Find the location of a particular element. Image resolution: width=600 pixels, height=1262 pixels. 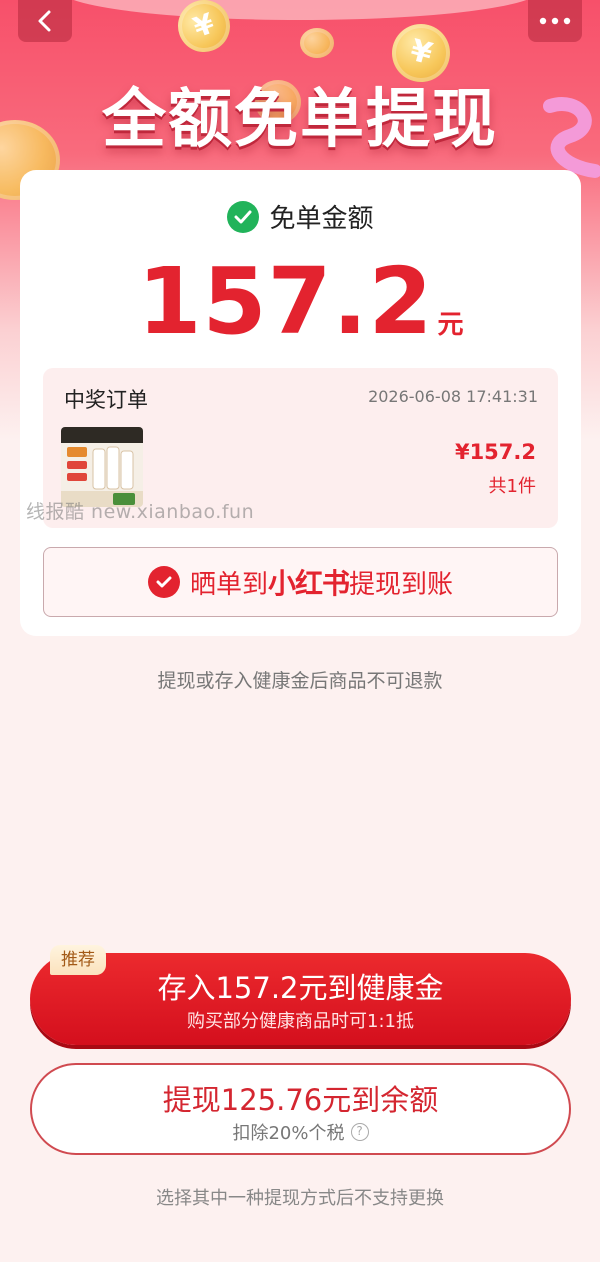

more-dots-icon is located at coordinates (555, 21).